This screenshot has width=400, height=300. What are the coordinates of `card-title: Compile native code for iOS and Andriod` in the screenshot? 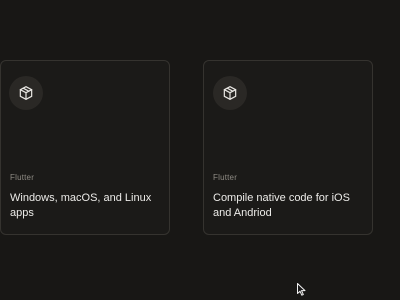 It's located at (281, 205).